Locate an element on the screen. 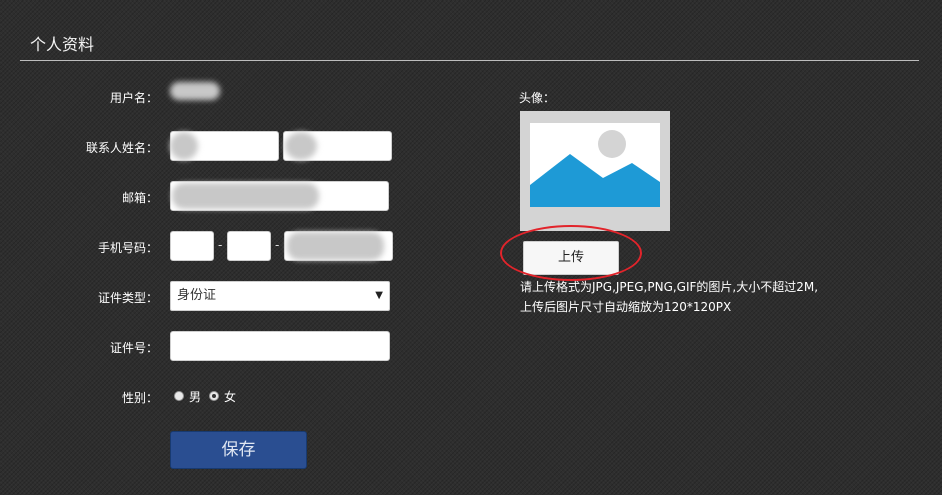  avatar-label: 头像： is located at coordinates (537, 98).